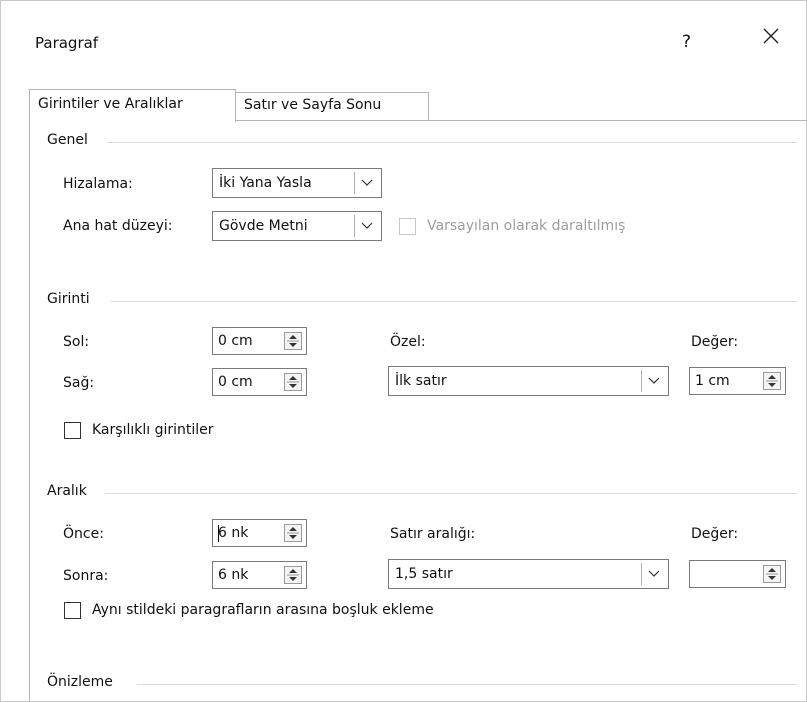  What do you see at coordinates (421, 381) in the screenshot?
I see `special-indent-value: İlk satır` at bounding box center [421, 381].